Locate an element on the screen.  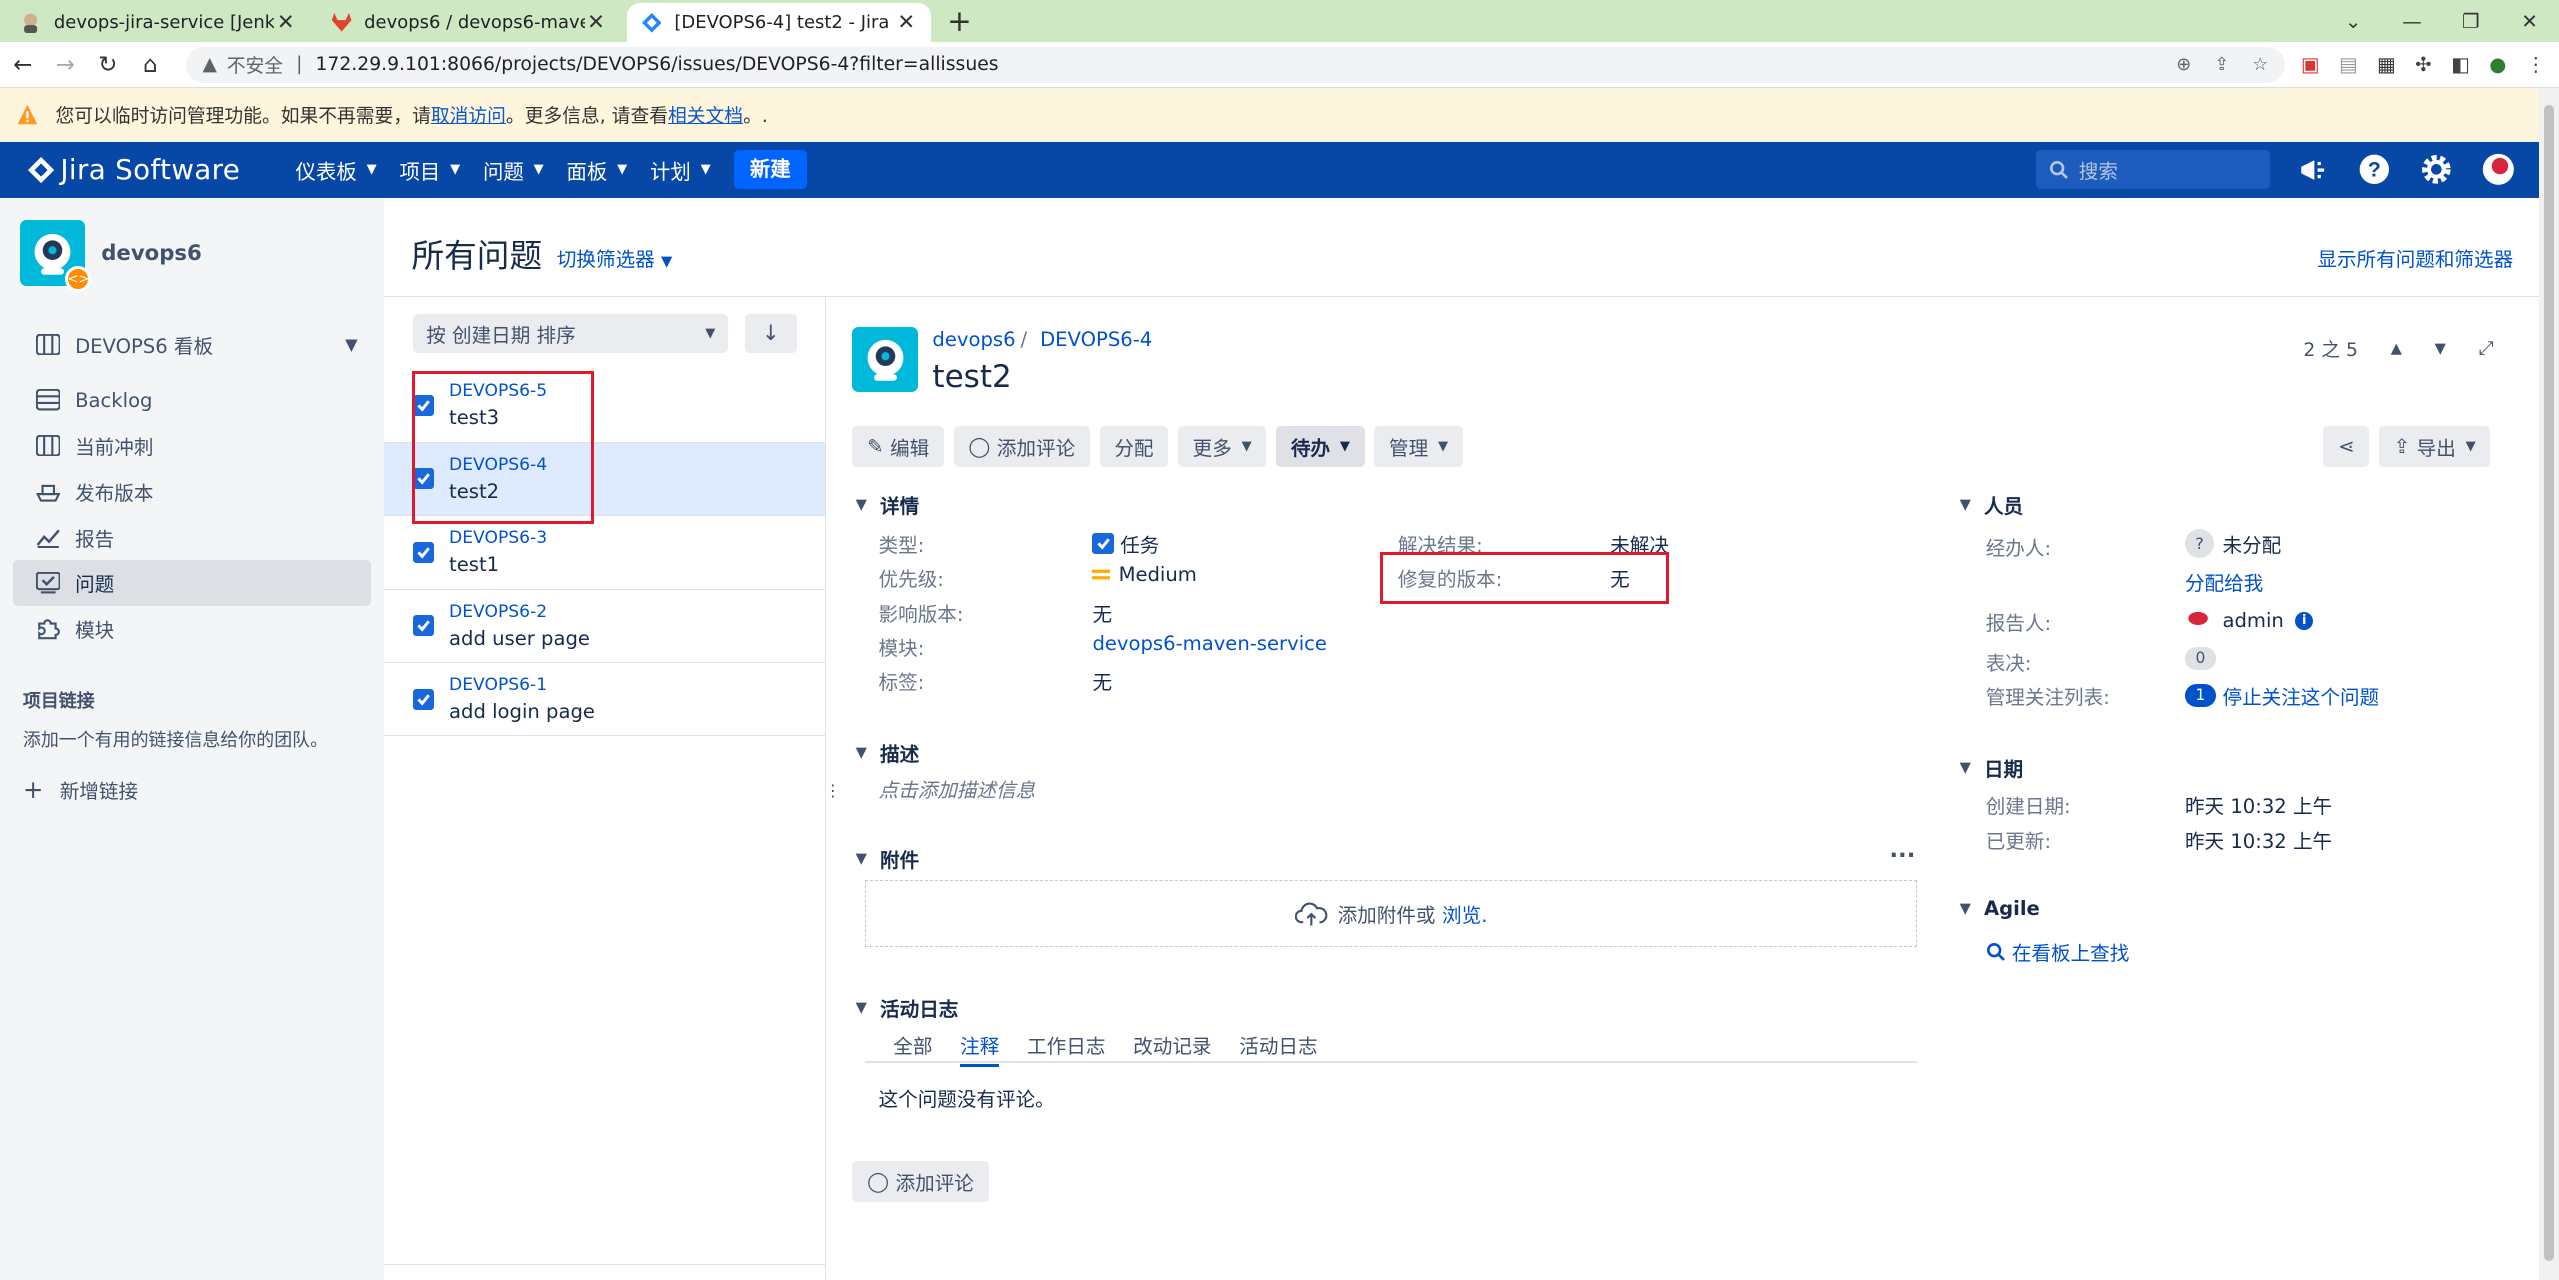
sort-direction-button: ↓ is located at coordinates (770, 333).